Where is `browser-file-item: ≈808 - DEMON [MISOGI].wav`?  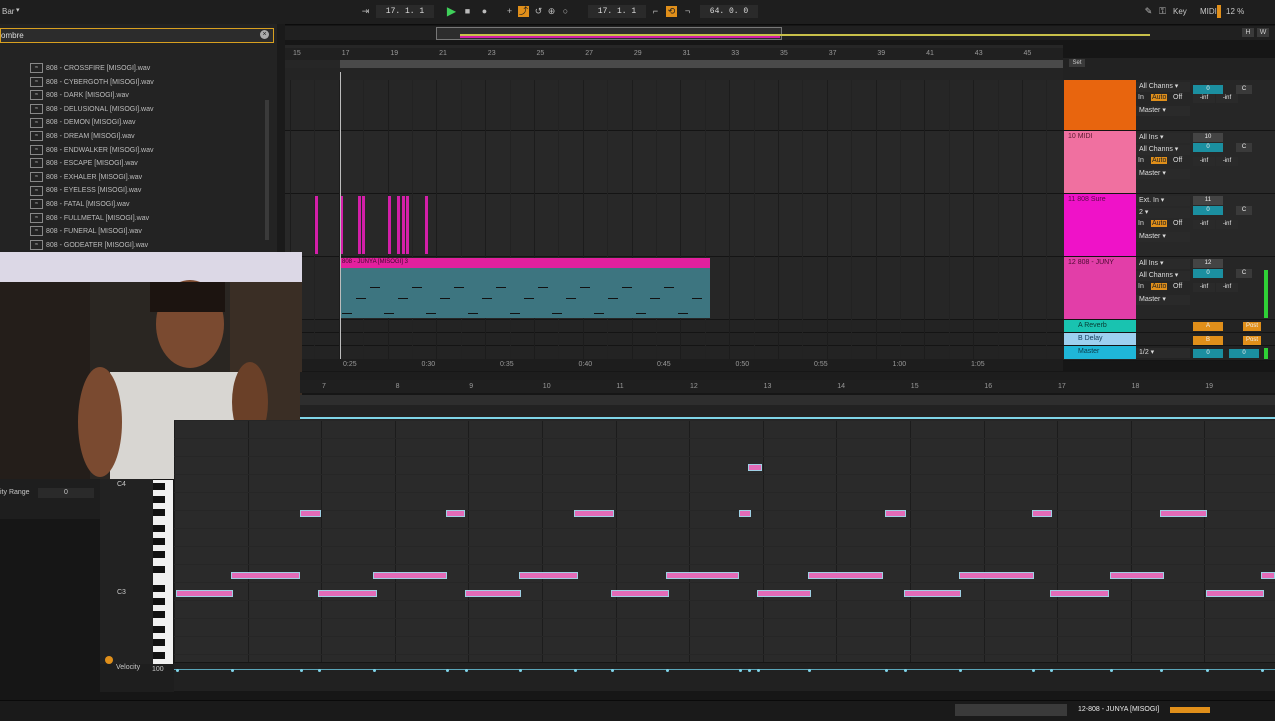
browser-file-item: ≈808 - DEMON [MISOGI].wav is located at coordinates (82, 122).